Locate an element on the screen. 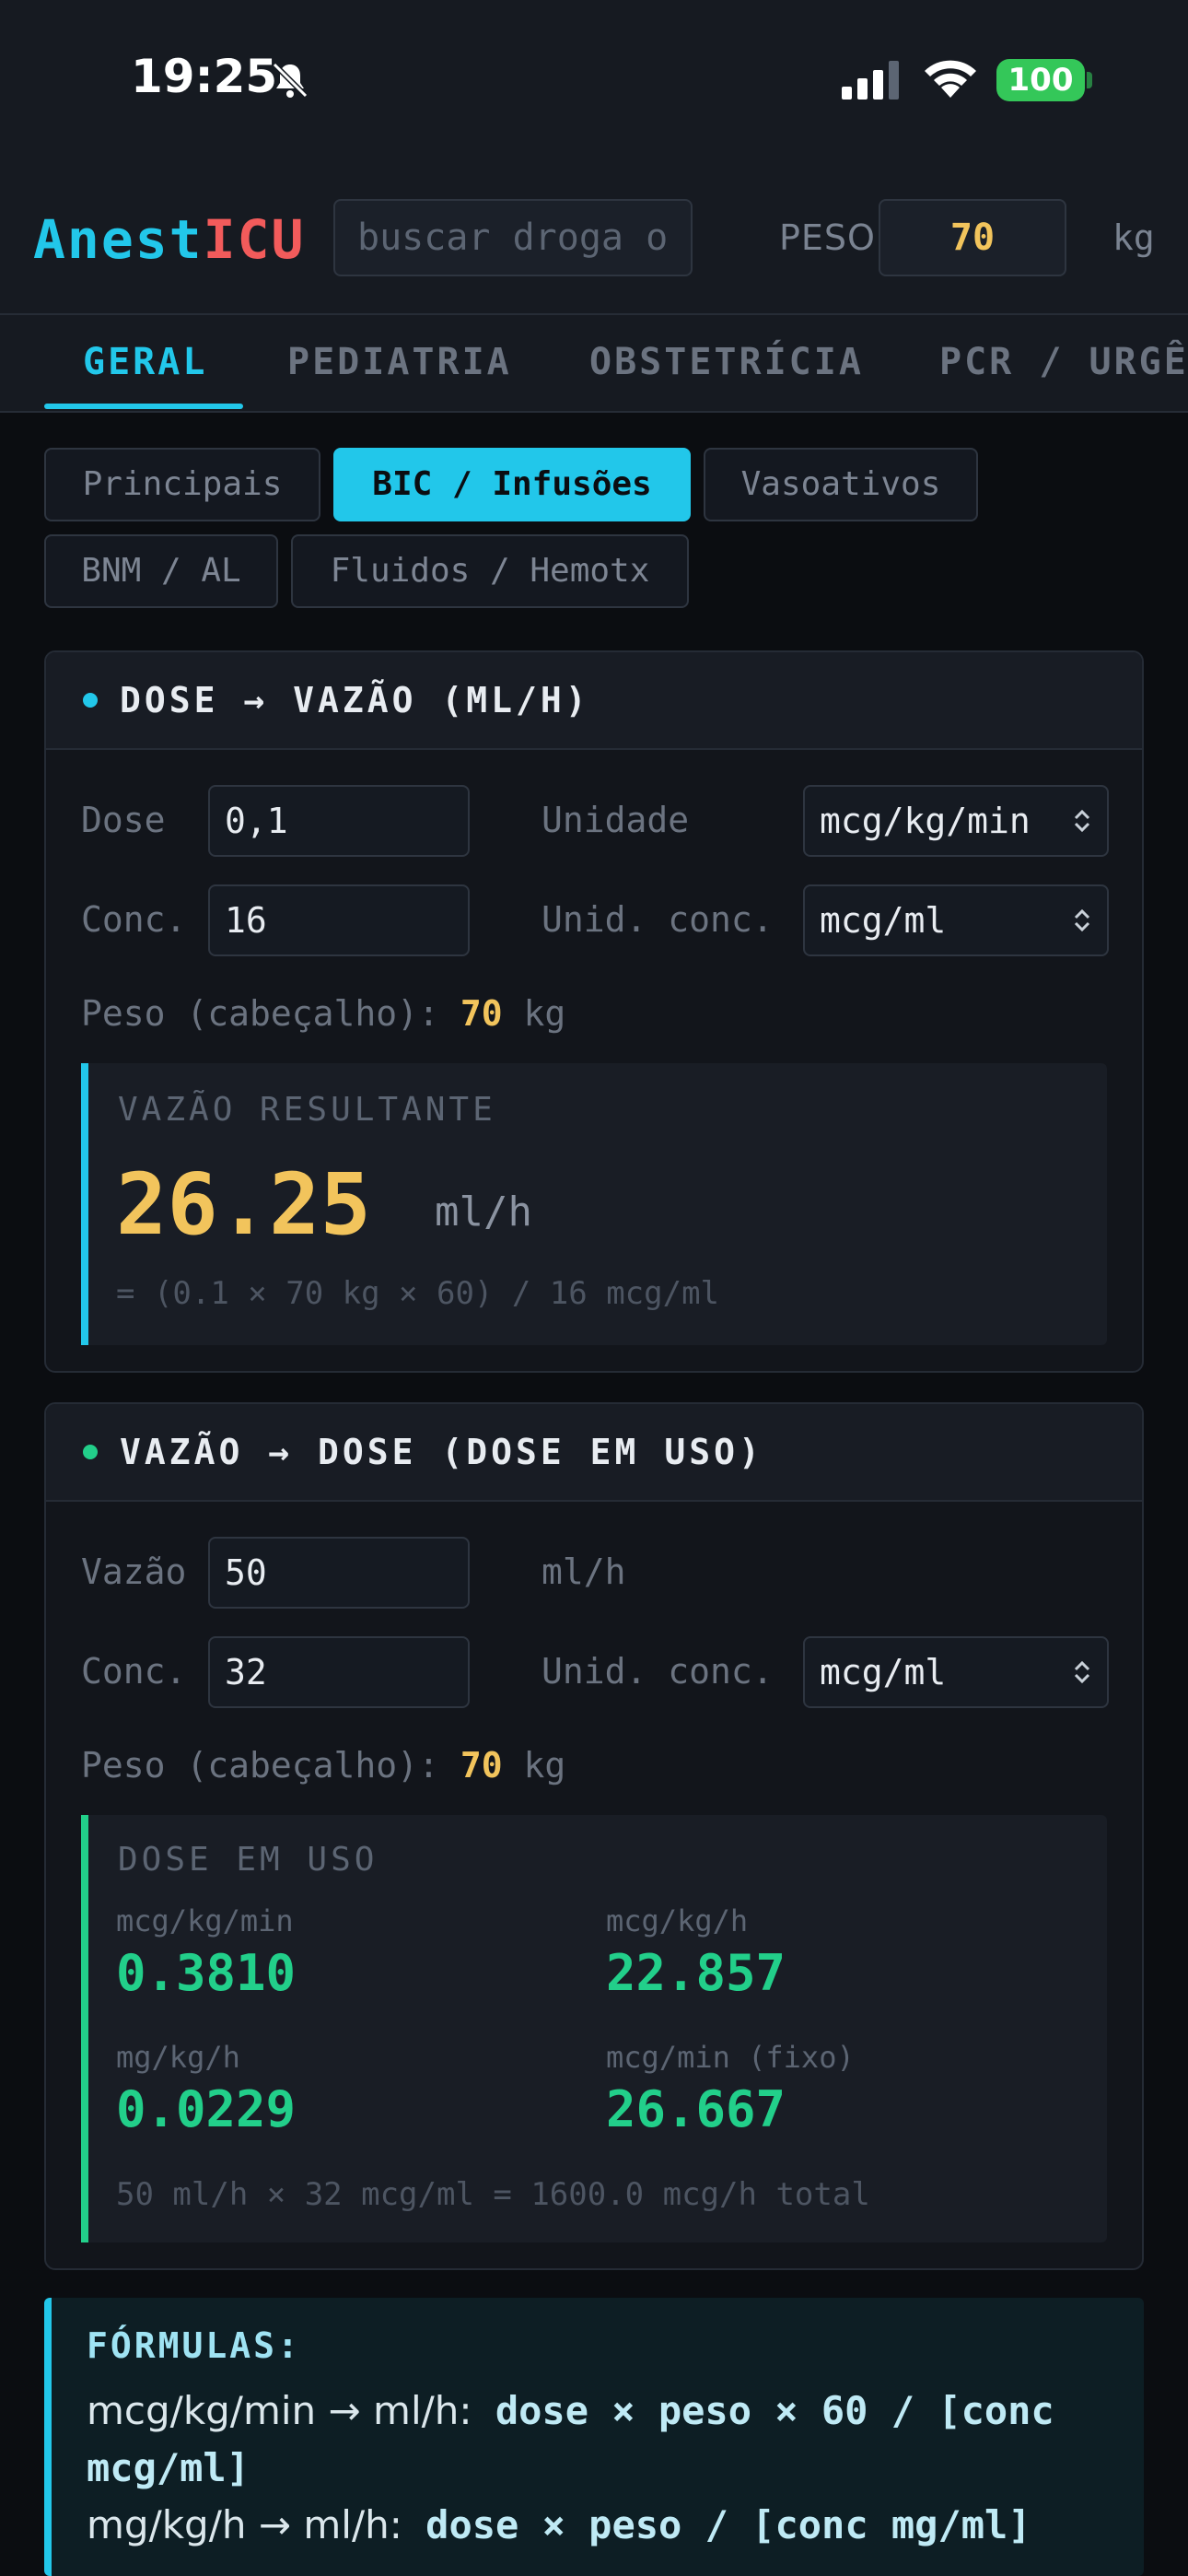 This screenshot has height=2576, width=1188. battery-indicator: 100 is located at coordinates (1040, 80).